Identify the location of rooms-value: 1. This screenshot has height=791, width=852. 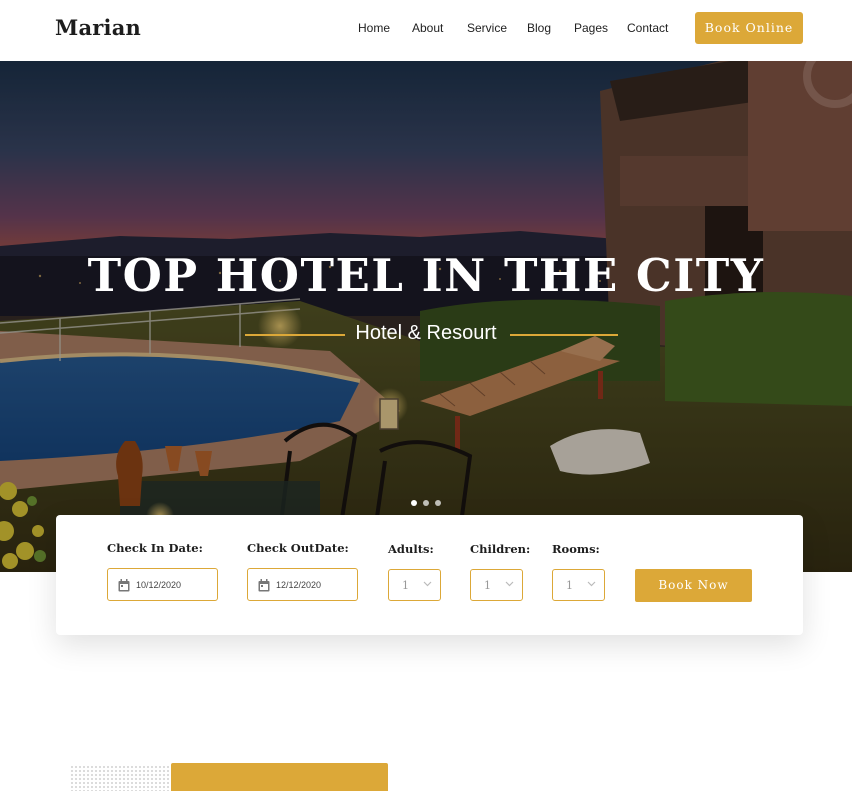
(569, 585).